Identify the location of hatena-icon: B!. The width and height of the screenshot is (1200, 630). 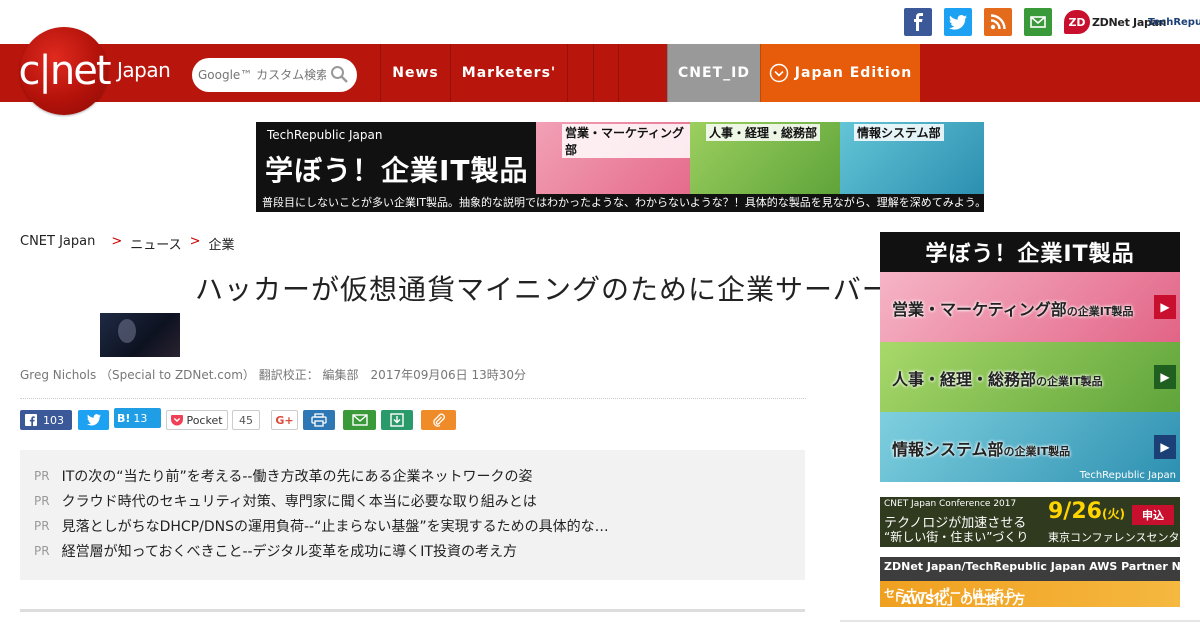
(124, 418).